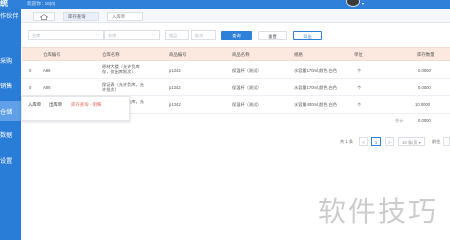 The image size is (450, 240). What do you see at coordinates (10, 15) in the screenshot?
I see `sidebar-item-partners: 作伙伴` at bounding box center [10, 15].